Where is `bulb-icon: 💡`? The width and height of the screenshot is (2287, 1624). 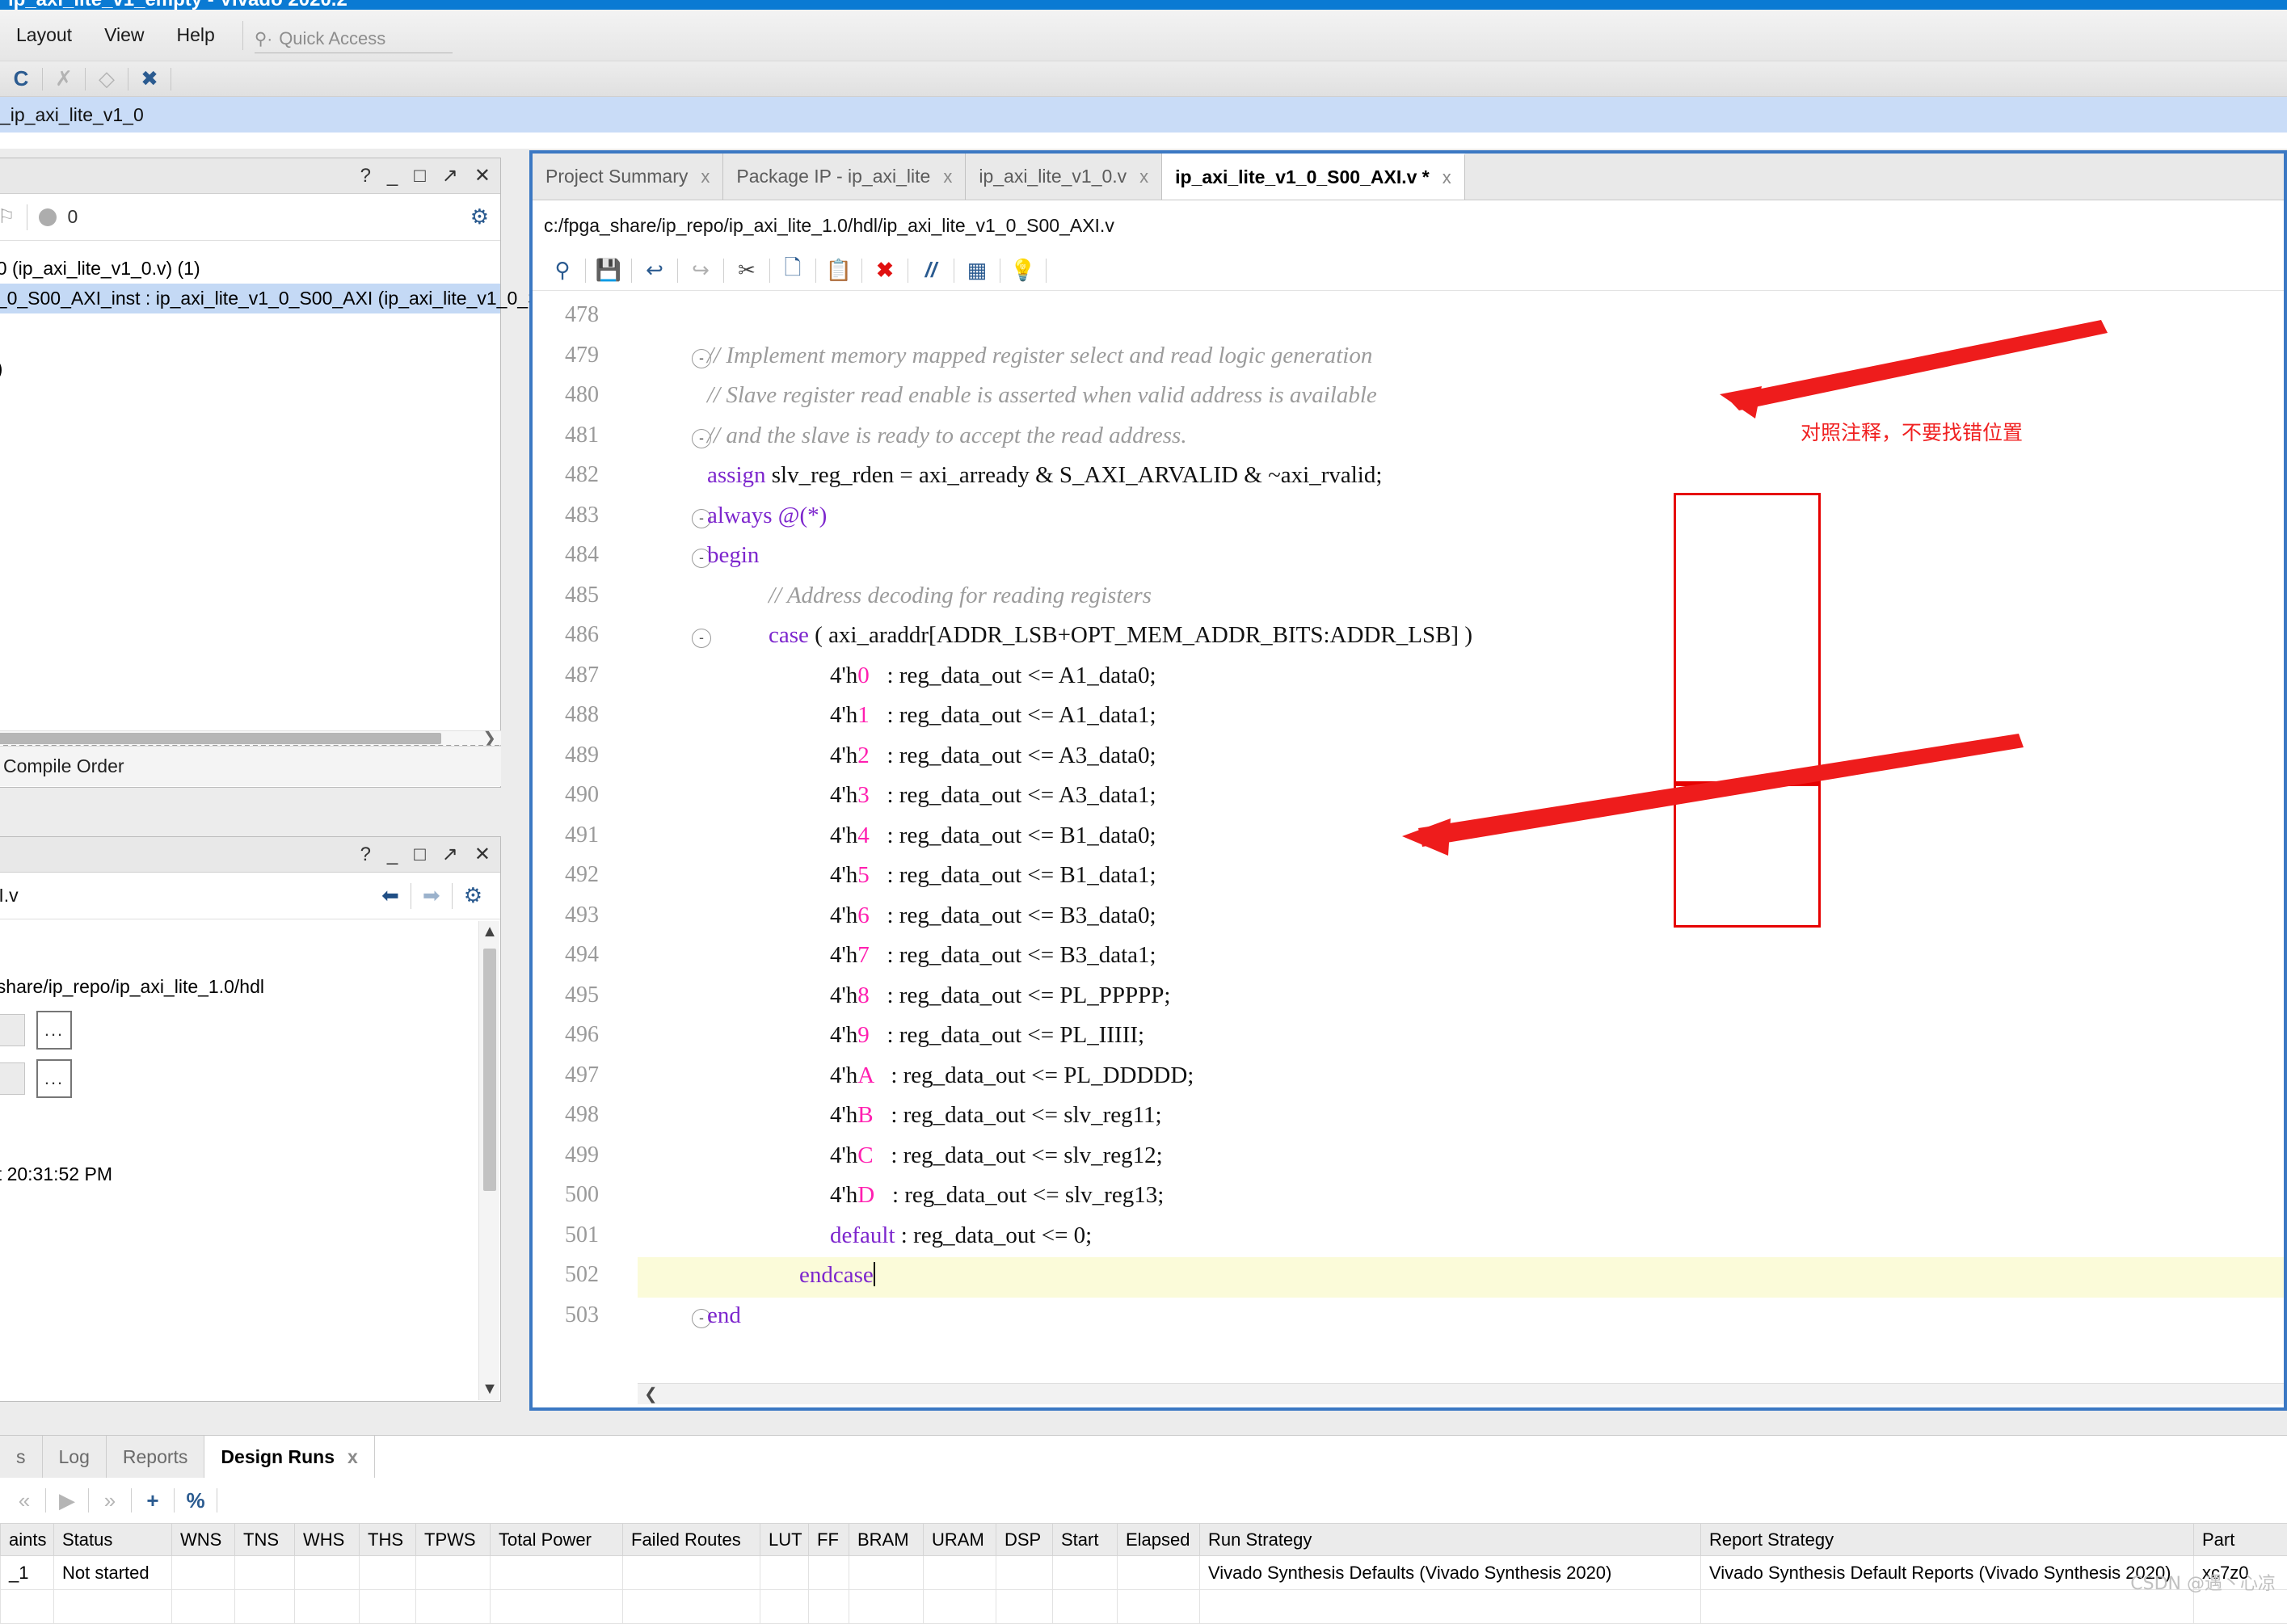
bulb-icon: 💡 is located at coordinates (1023, 271).